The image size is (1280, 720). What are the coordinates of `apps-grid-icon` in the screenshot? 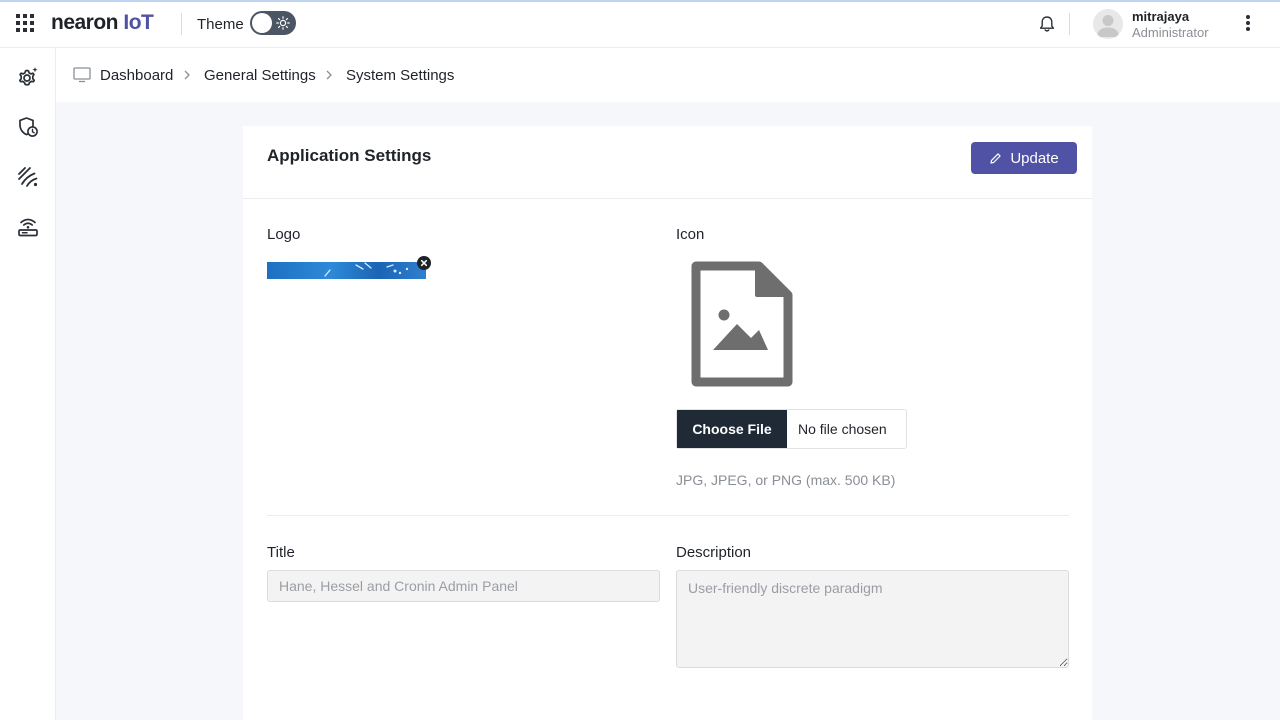 It's located at (25, 23).